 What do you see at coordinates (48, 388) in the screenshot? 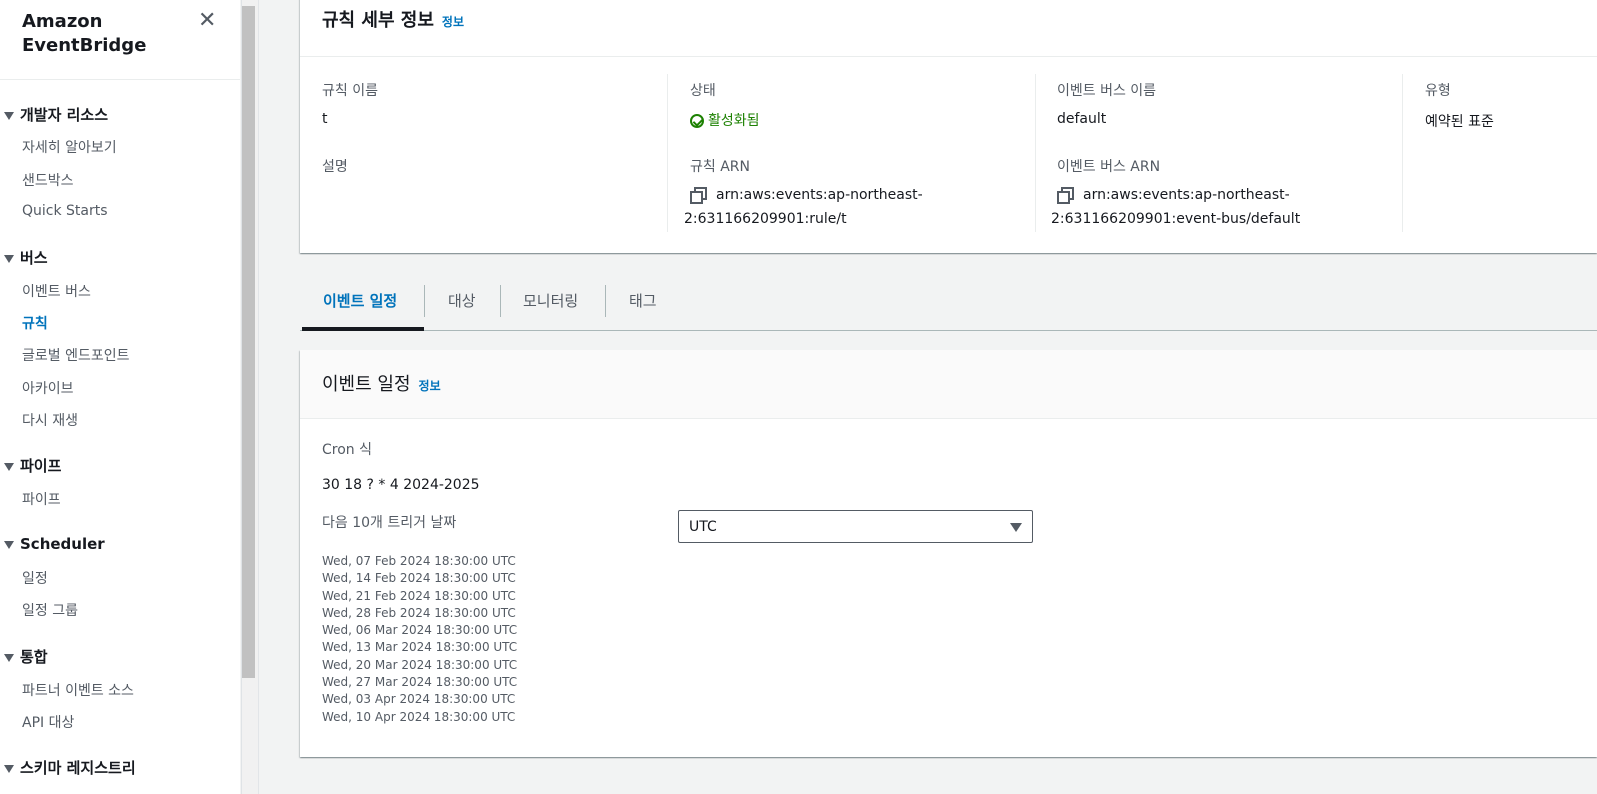
I see `sidebar-item-archive: 아카이브` at bounding box center [48, 388].